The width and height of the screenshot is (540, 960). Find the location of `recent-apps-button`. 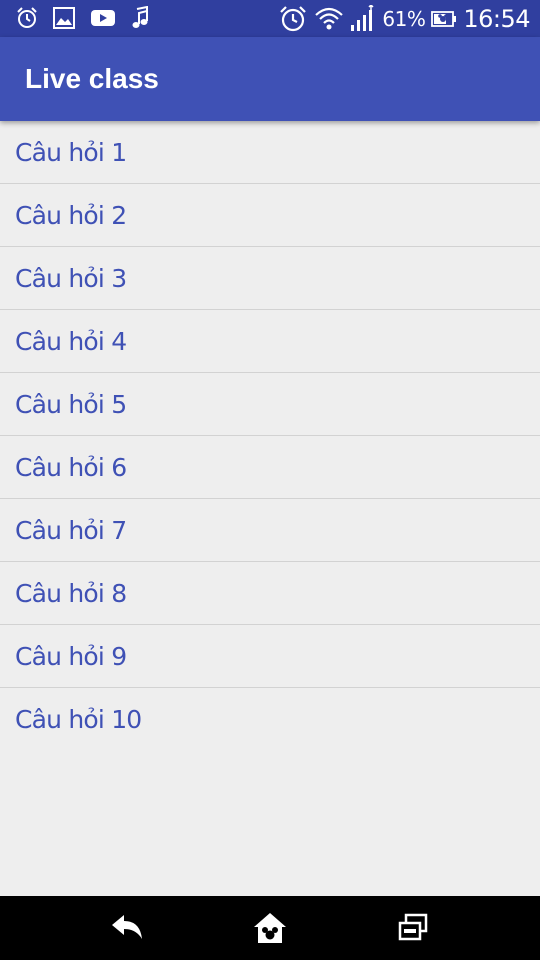

recent-apps-button is located at coordinates (413, 928).